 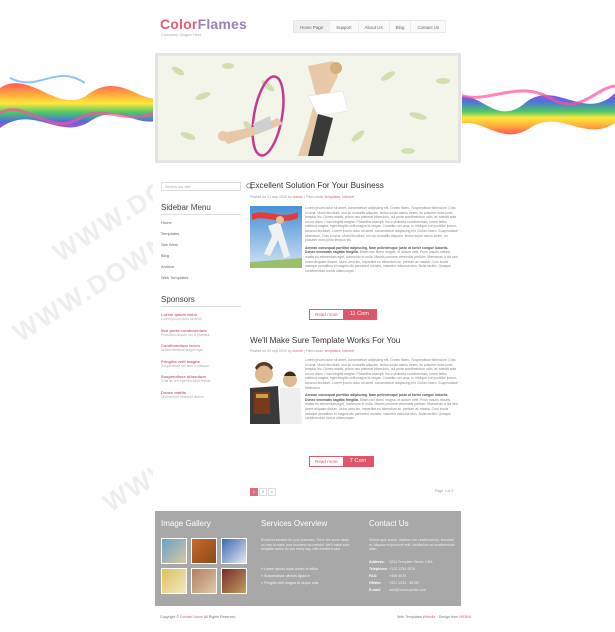 I want to click on site-tagline: Company Slogan Here, so click(x=181, y=34).